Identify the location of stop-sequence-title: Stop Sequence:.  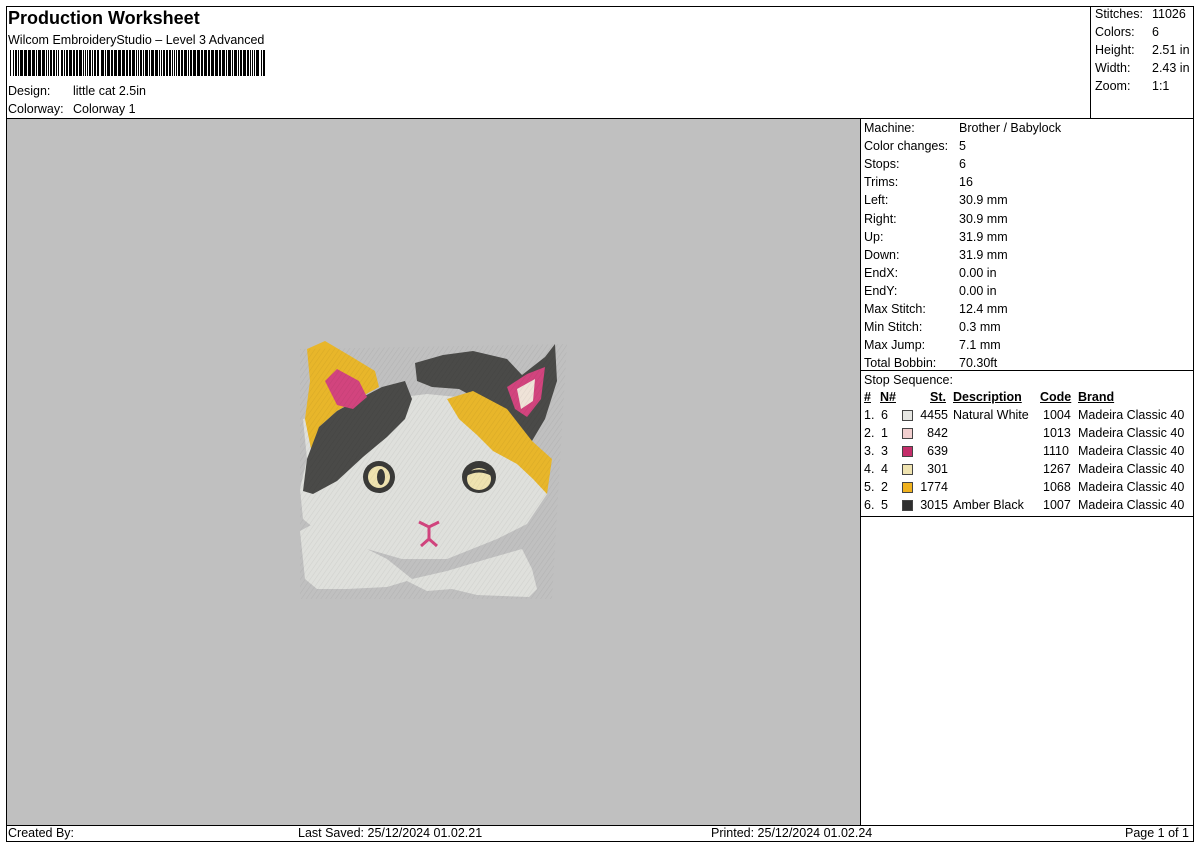
(908, 380).